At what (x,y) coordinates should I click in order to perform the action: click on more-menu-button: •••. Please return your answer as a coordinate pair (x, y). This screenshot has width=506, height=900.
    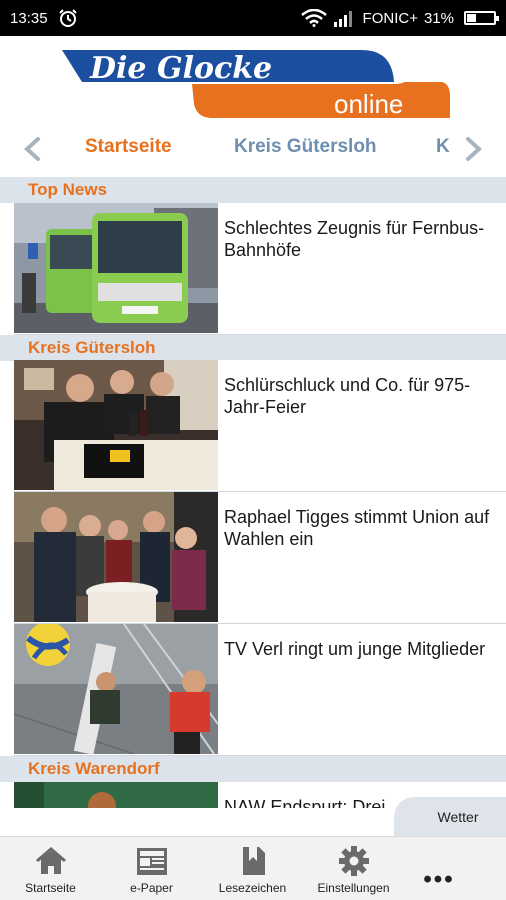
    Looking at the image, I should click on (439, 868).